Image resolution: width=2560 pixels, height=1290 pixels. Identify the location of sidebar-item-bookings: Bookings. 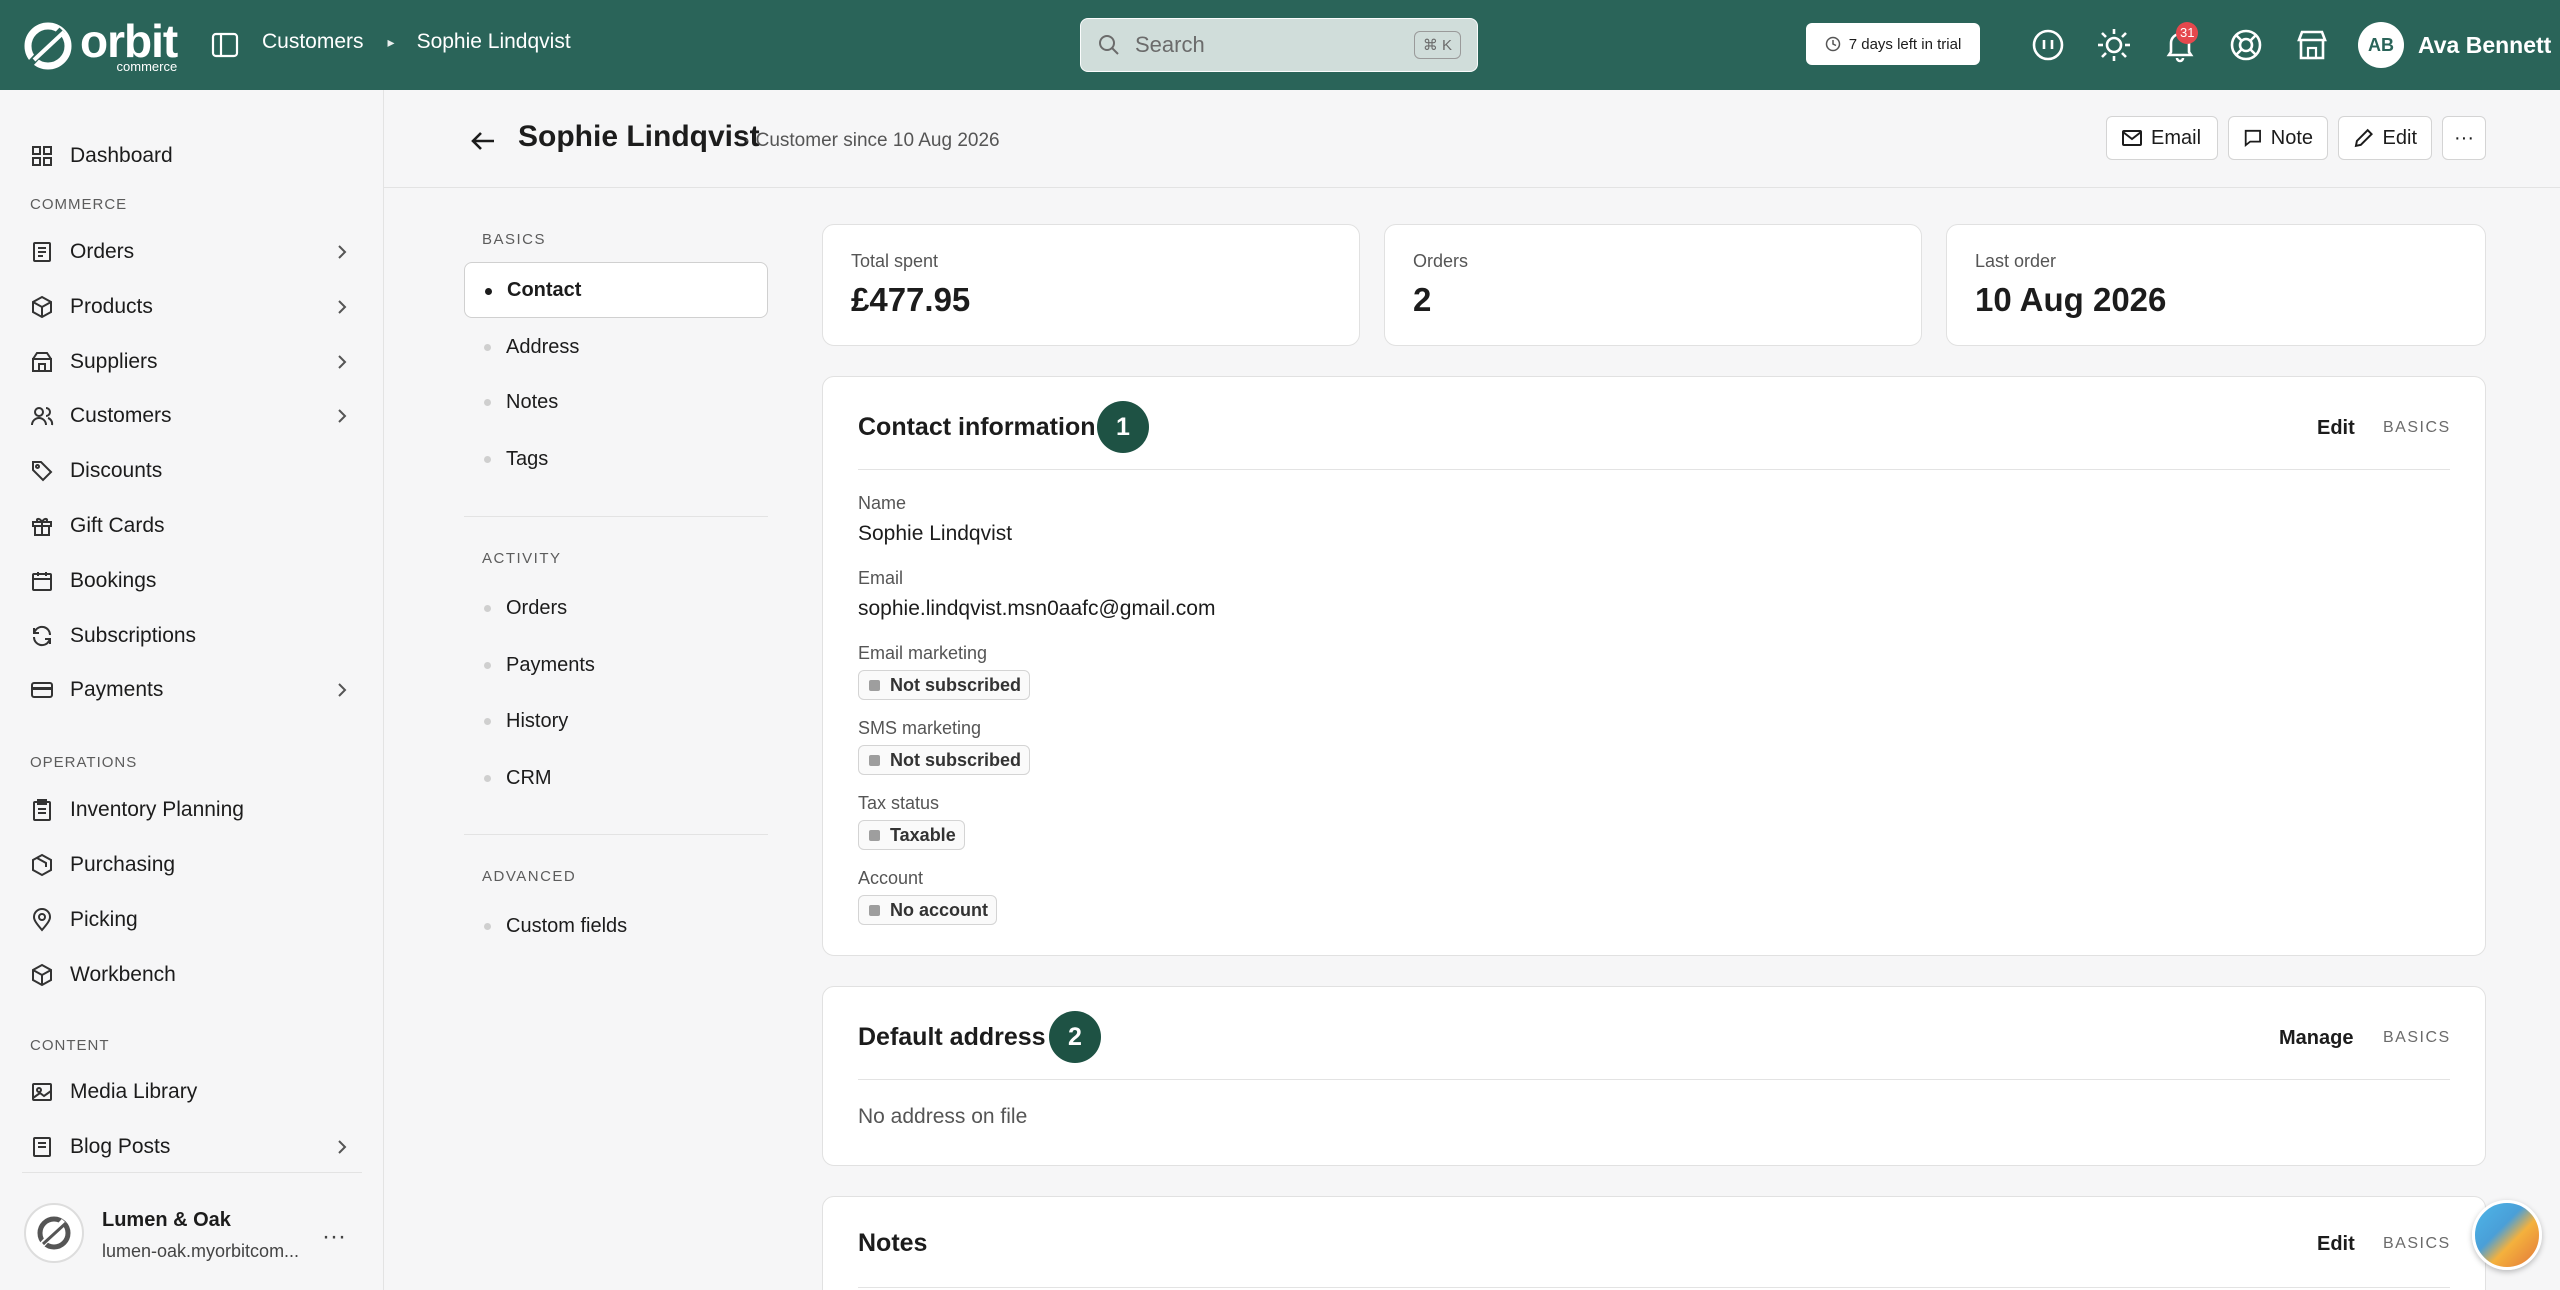
(195, 581).